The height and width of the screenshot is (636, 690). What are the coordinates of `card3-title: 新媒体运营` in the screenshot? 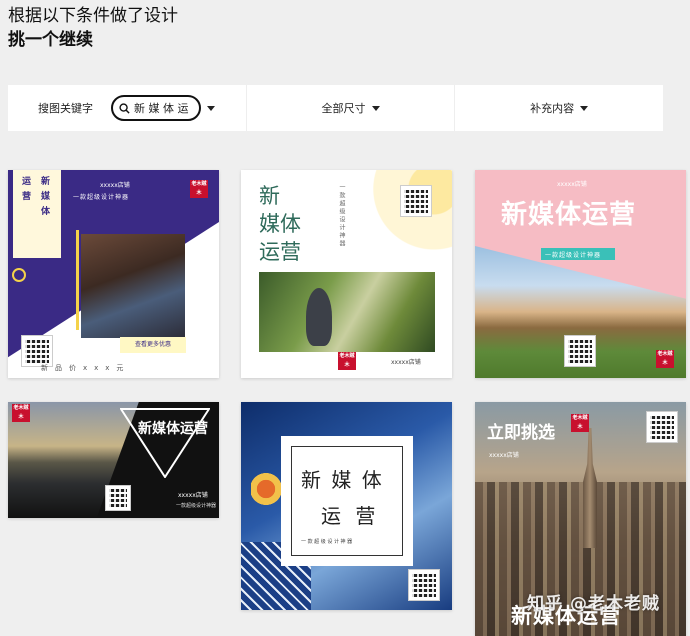 It's located at (569, 215).